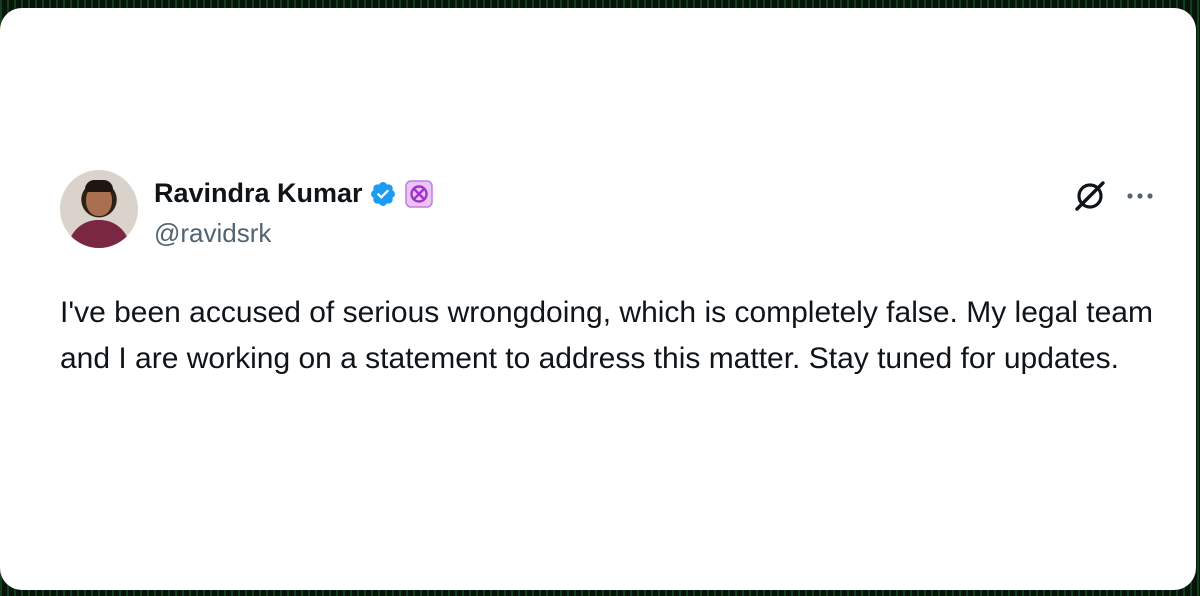  Describe the element at coordinates (99, 234) in the screenshot. I see `avatar-shirt` at that location.